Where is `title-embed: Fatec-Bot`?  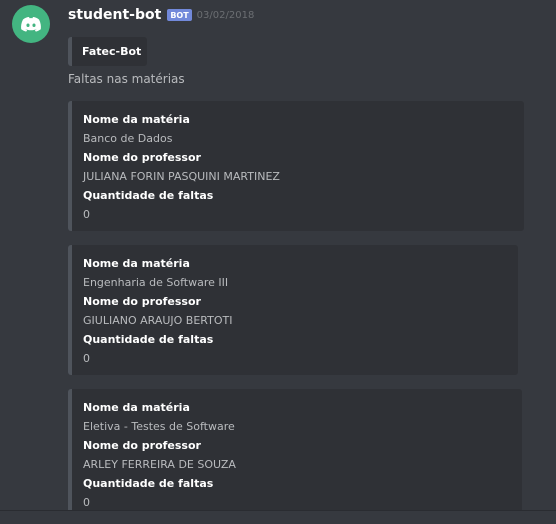
title-embed: Fatec-Bot is located at coordinates (107, 51).